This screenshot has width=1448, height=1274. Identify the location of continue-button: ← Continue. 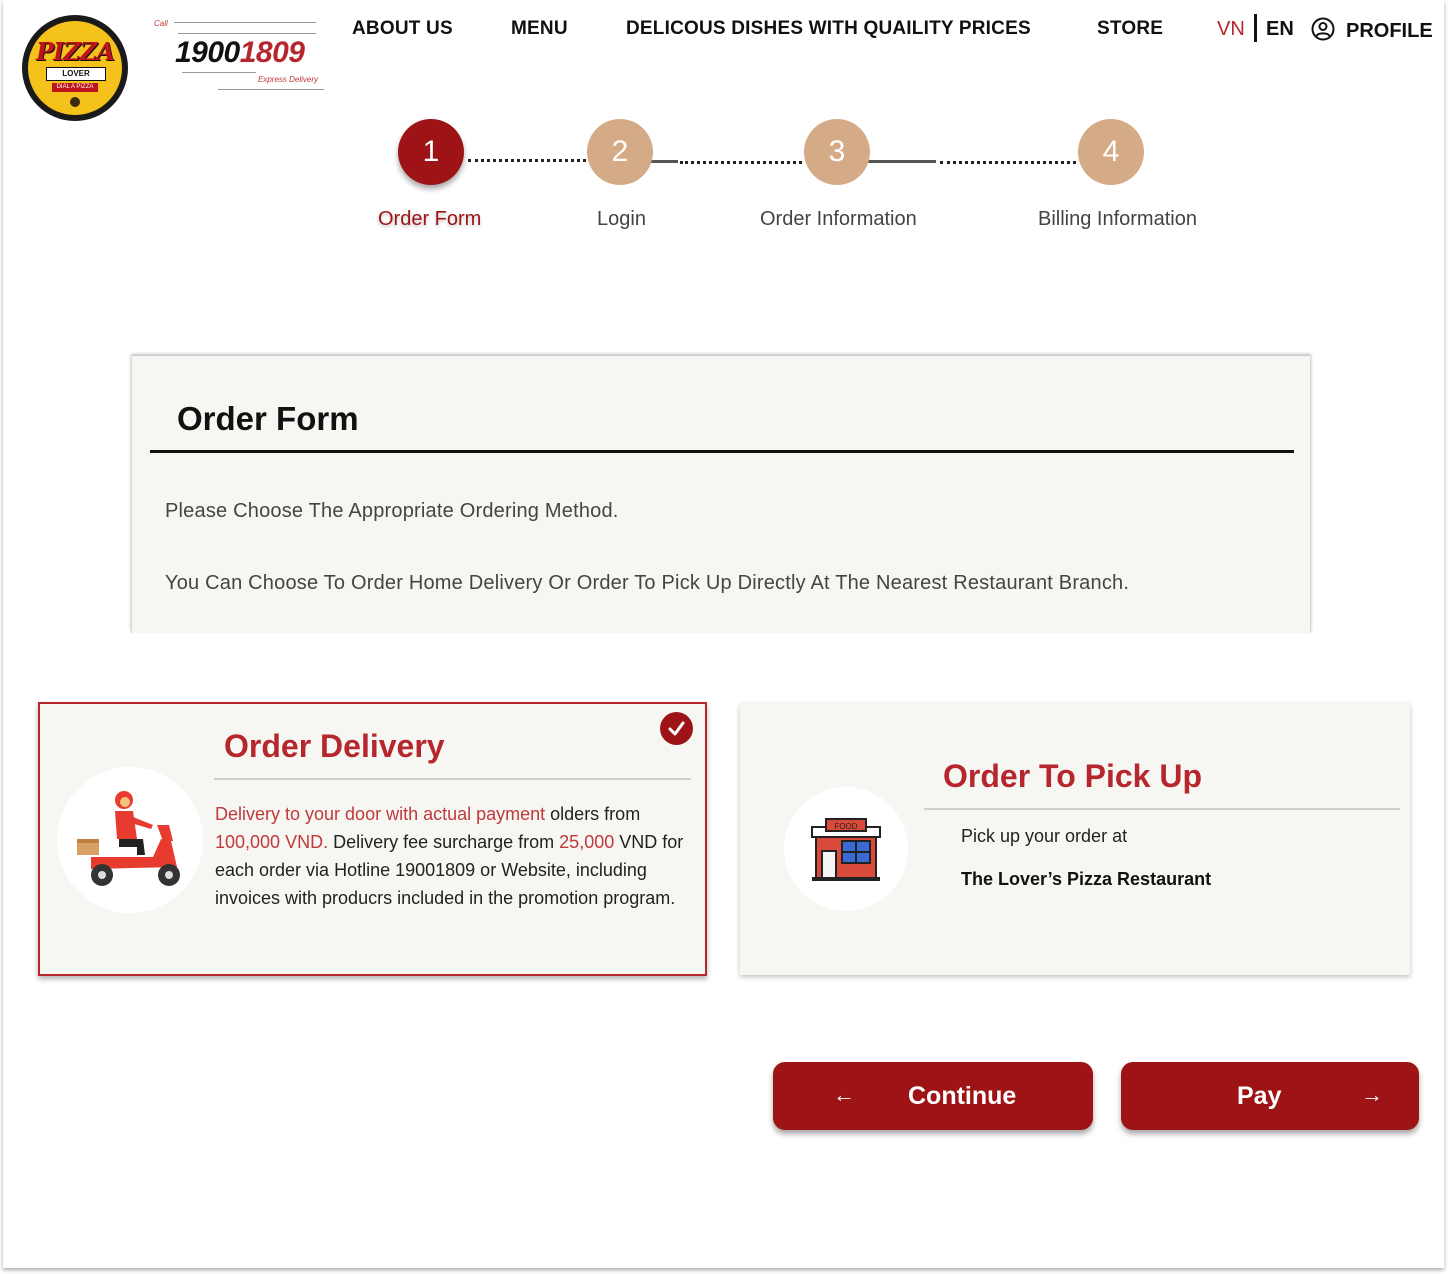
(933, 1096).